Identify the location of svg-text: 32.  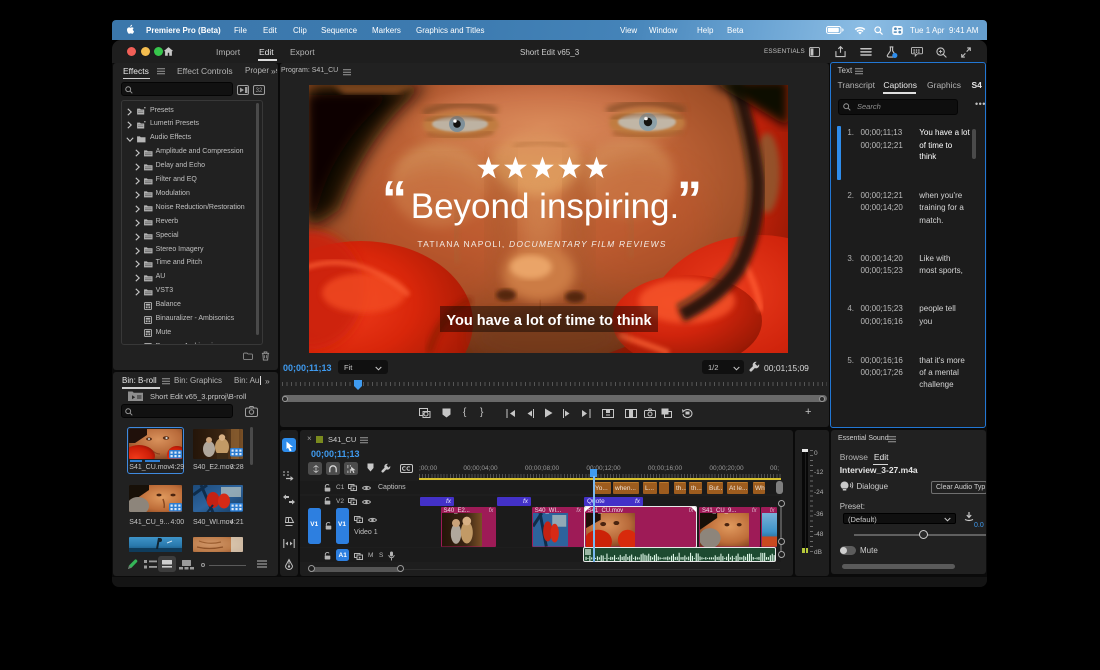
(259, 91).